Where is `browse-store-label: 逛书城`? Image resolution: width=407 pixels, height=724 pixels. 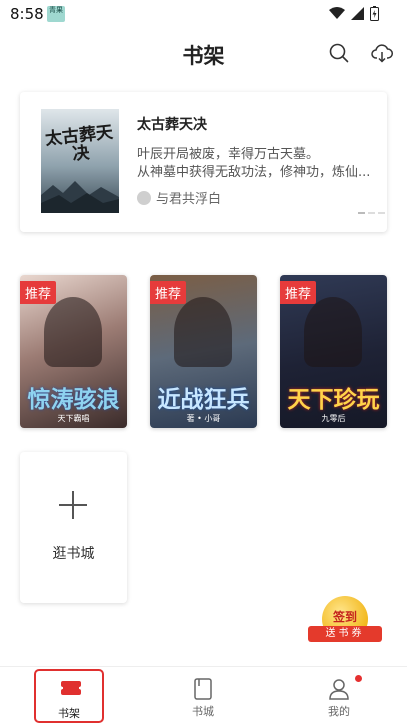 browse-store-label: 逛书城 is located at coordinates (73, 554).